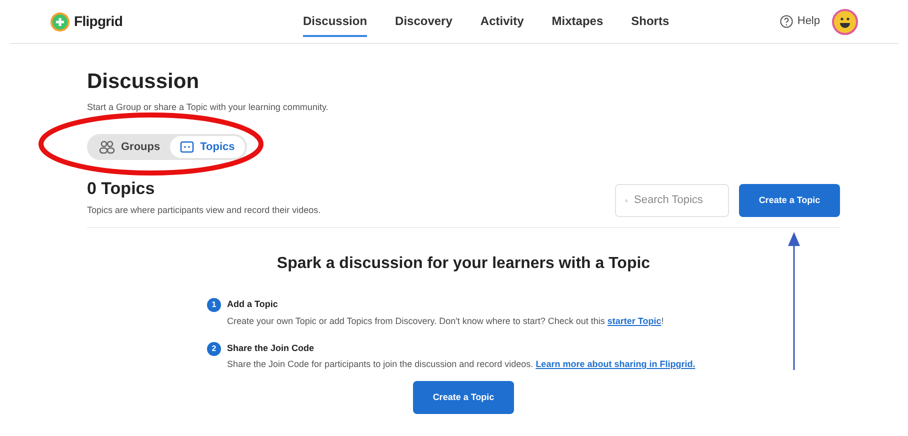 The width and height of the screenshot is (908, 436). What do you see at coordinates (634, 321) in the screenshot?
I see `step-link: starter Topic` at bounding box center [634, 321].